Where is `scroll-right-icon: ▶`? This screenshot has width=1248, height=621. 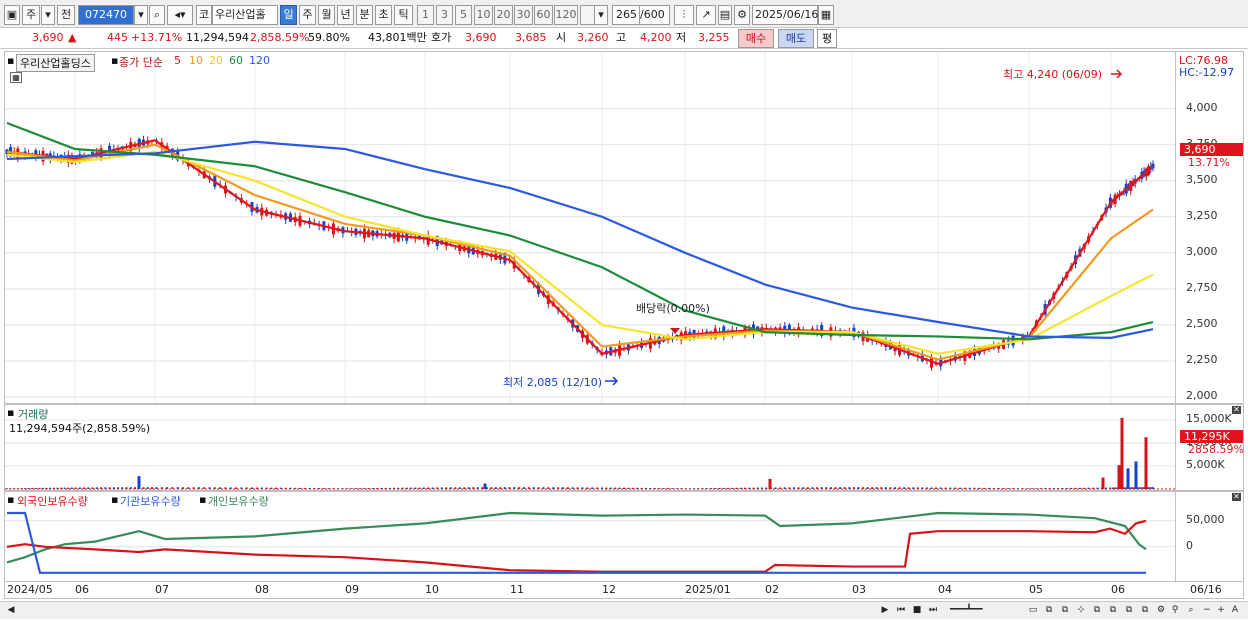 scroll-right-icon: ▶ is located at coordinates (885, 611).